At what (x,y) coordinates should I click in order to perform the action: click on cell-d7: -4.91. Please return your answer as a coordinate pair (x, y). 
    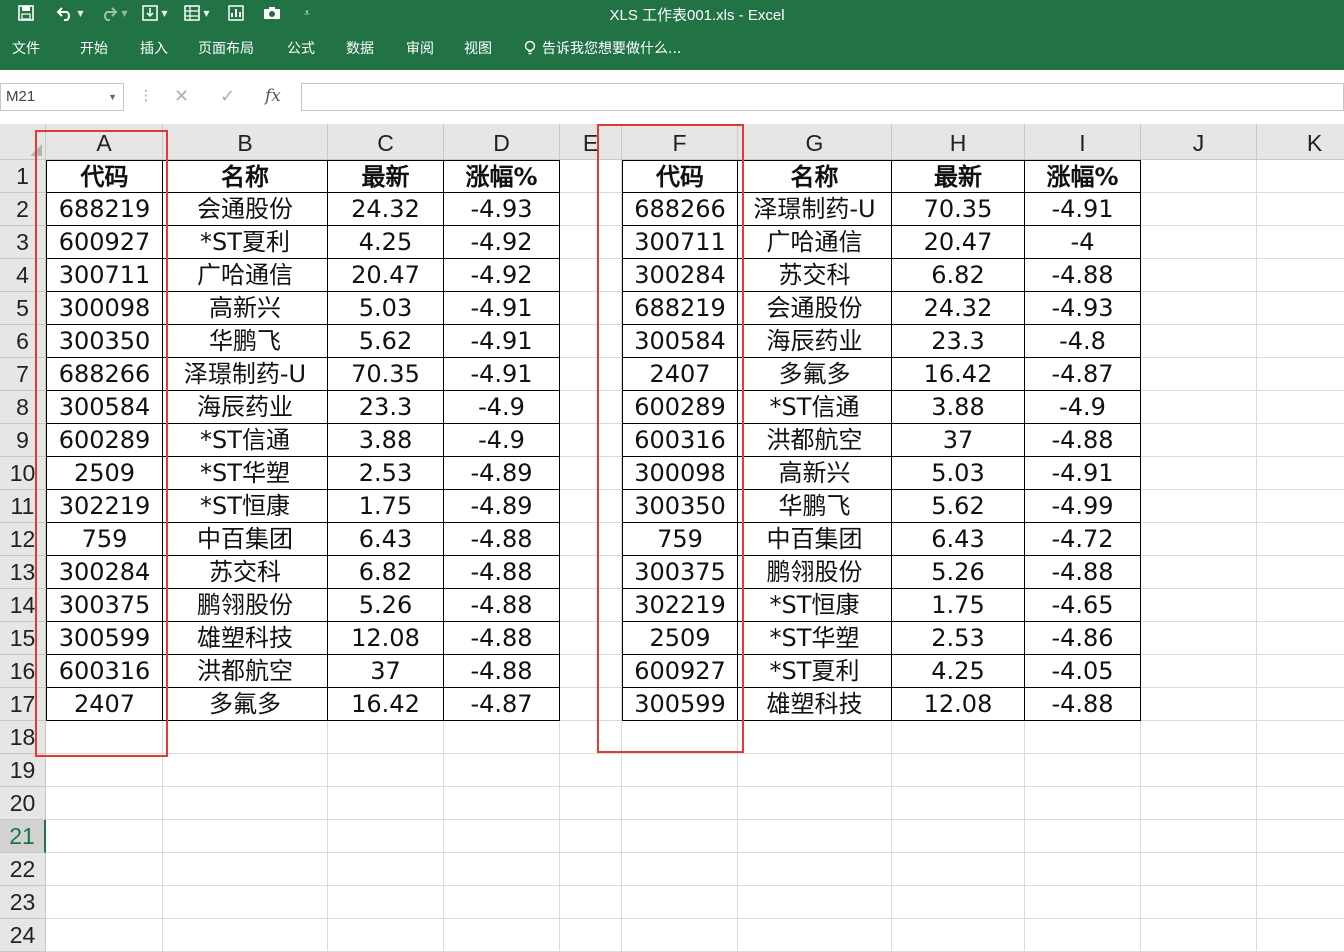
    Looking at the image, I should click on (502, 374).